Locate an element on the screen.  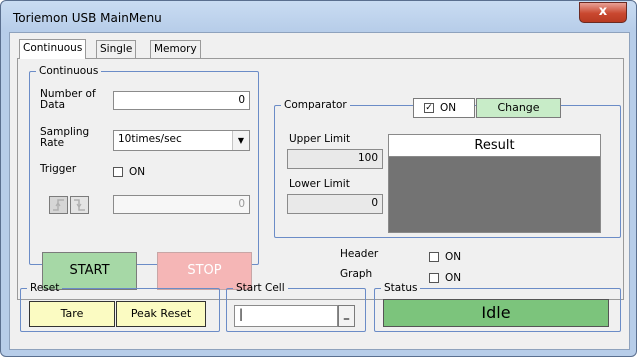
trigger-on-label: ON is located at coordinates (137, 172).